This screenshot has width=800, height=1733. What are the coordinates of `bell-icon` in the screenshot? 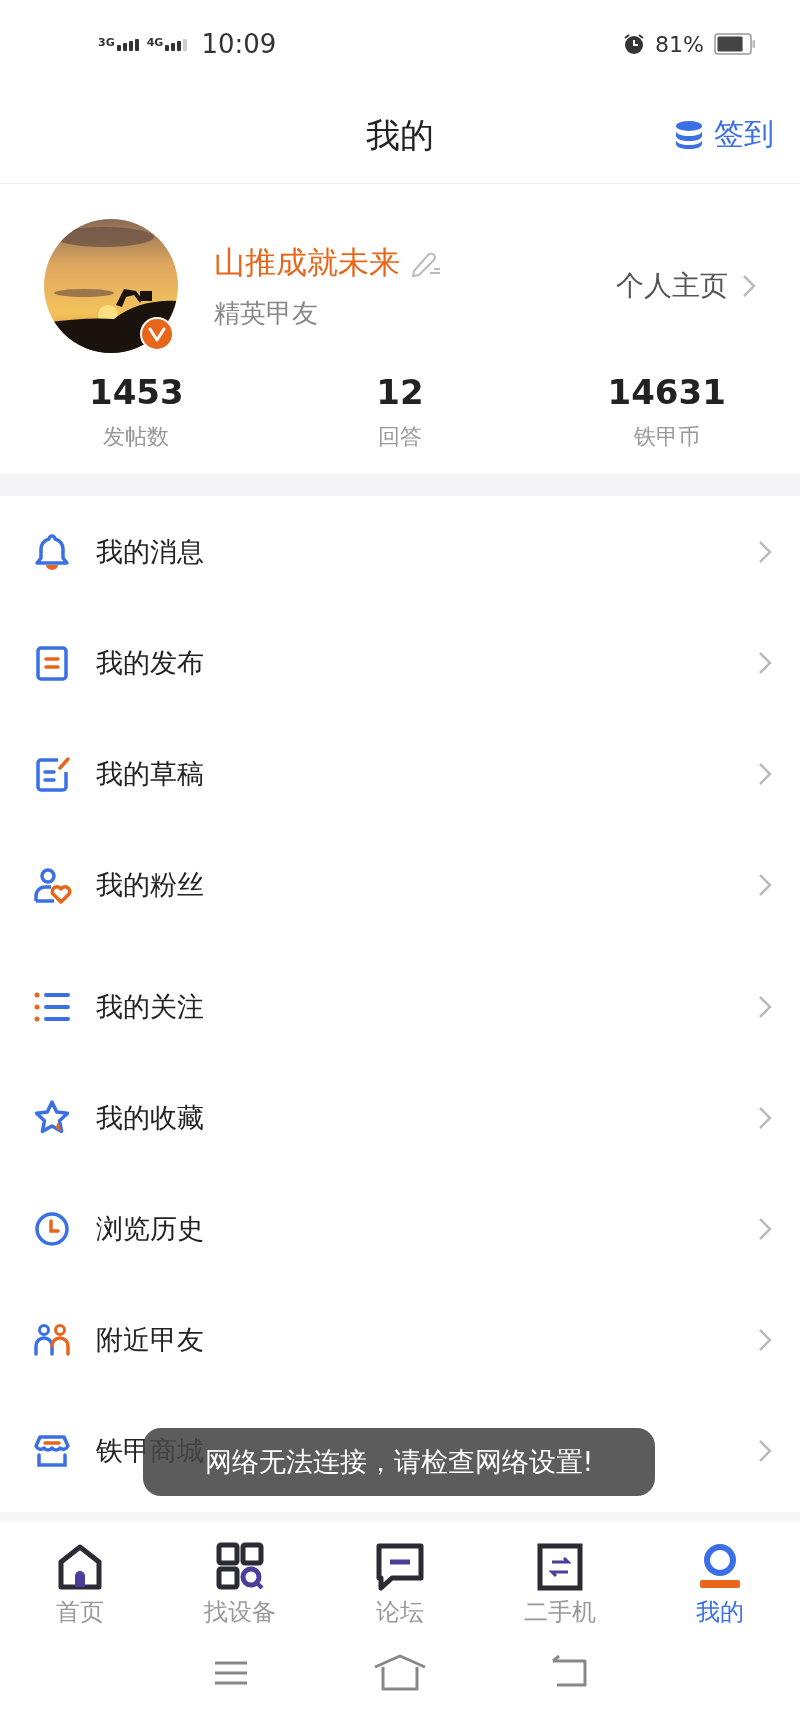 It's located at (52, 551).